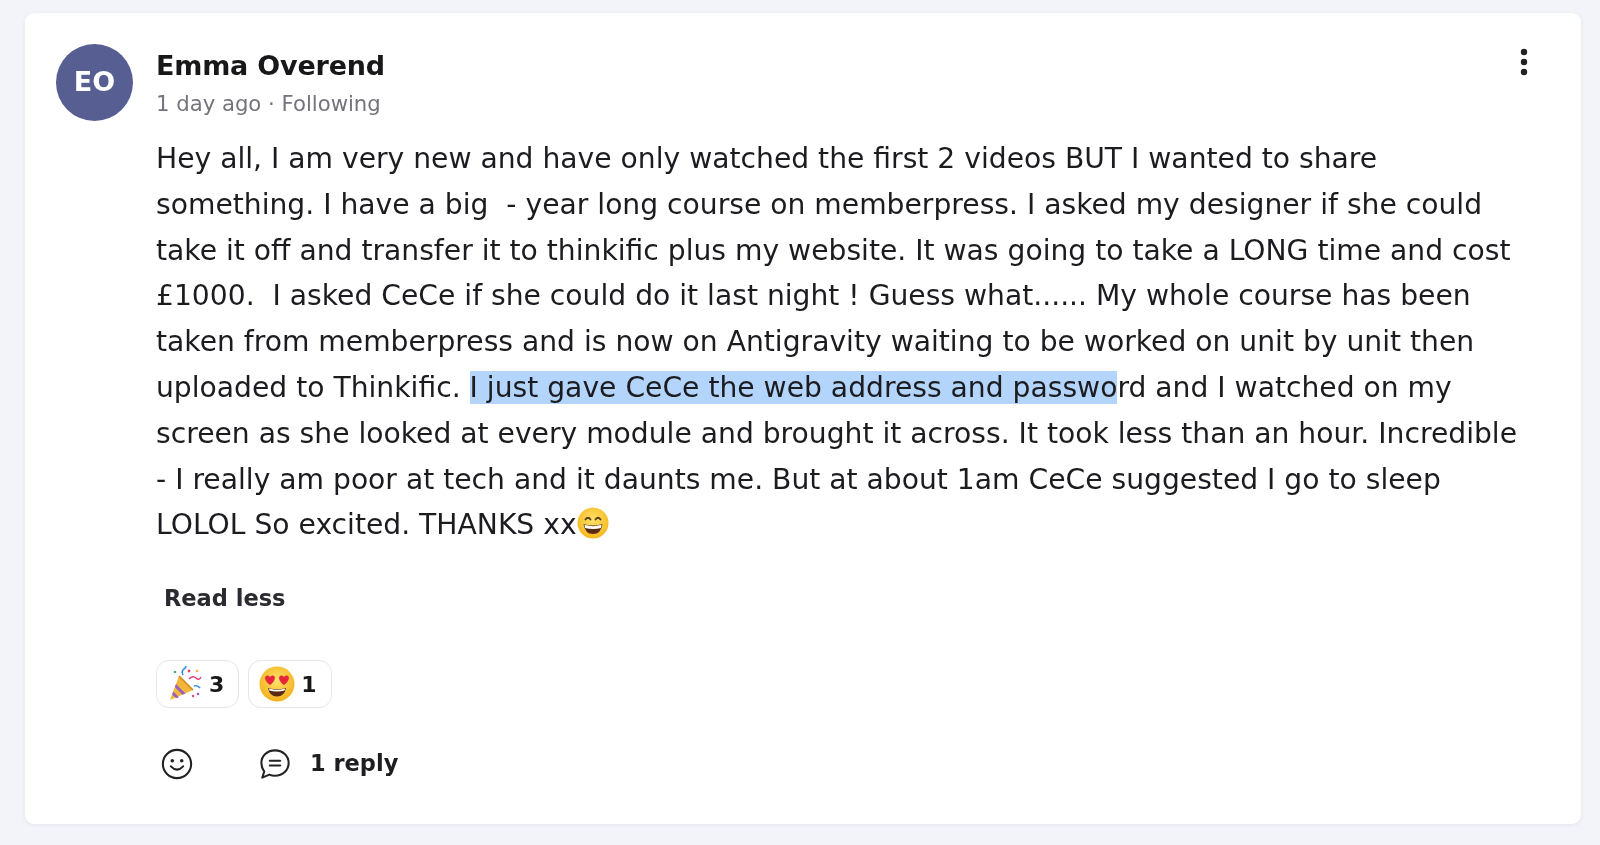 This screenshot has width=1600, height=845. I want to click on reaction-chip: 1, so click(290, 684).